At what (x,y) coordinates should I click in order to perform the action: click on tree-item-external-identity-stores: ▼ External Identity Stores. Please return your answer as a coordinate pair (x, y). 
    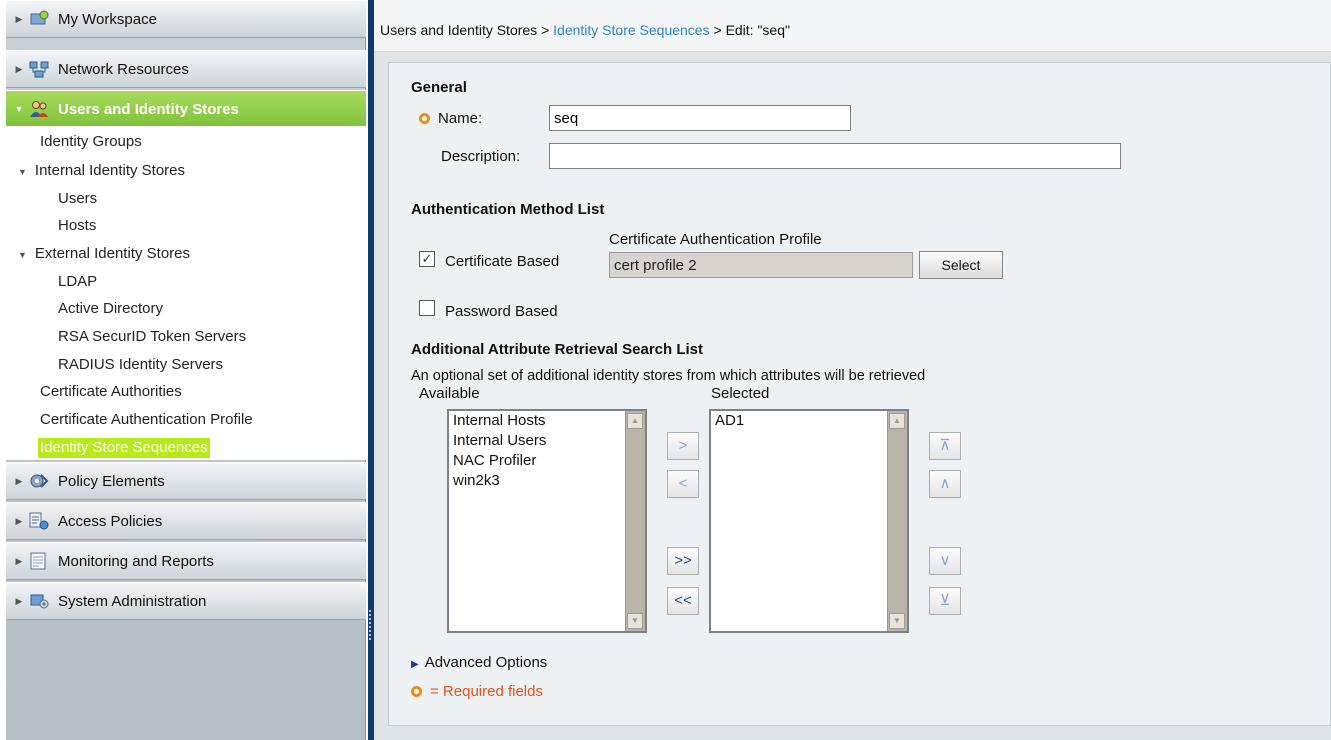
    Looking at the image, I should click on (104, 254).